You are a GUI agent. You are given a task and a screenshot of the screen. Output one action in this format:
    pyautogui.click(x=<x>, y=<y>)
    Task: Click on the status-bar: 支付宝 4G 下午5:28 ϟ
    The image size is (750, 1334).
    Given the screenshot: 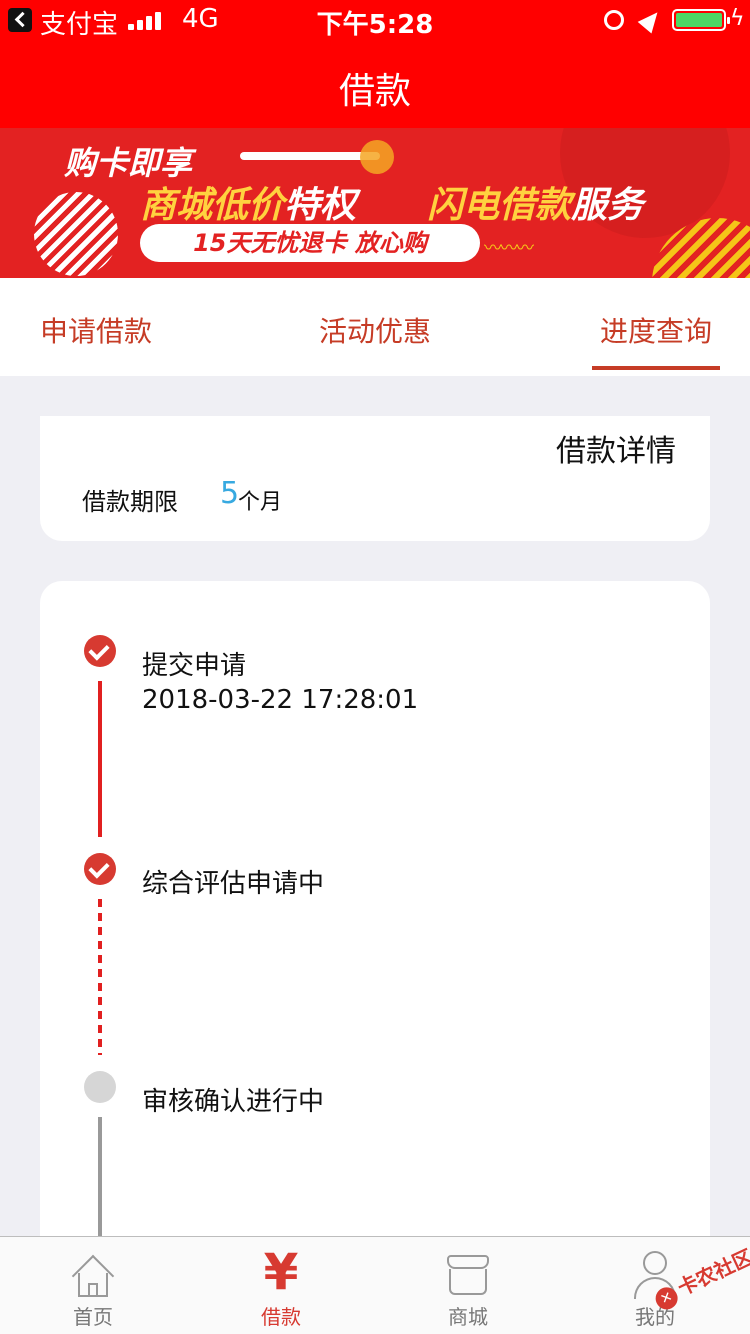 What is the action you would take?
    pyautogui.click(x=375, y=20)
    